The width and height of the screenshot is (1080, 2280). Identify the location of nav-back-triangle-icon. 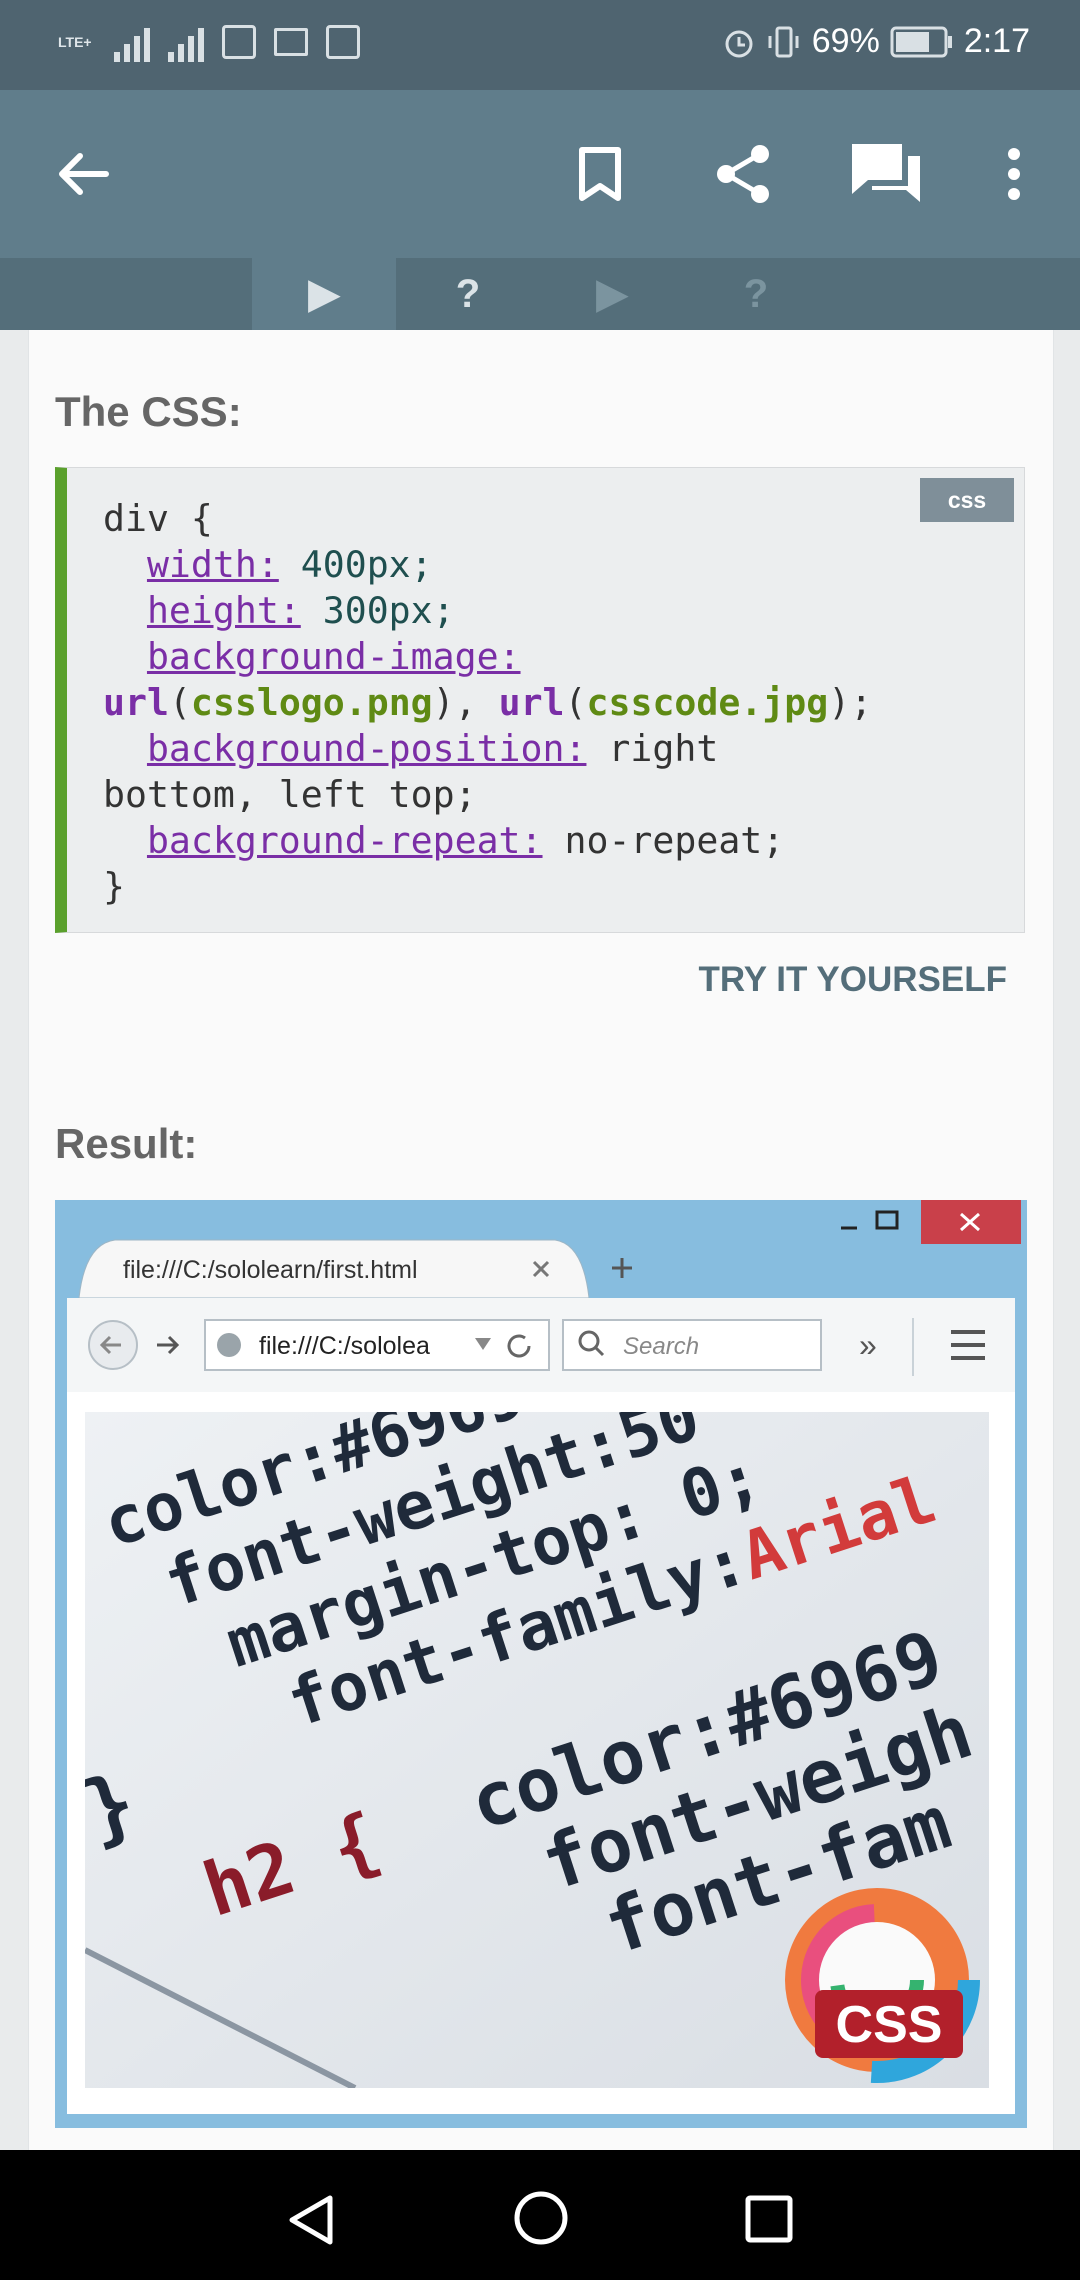
(310, 2220).